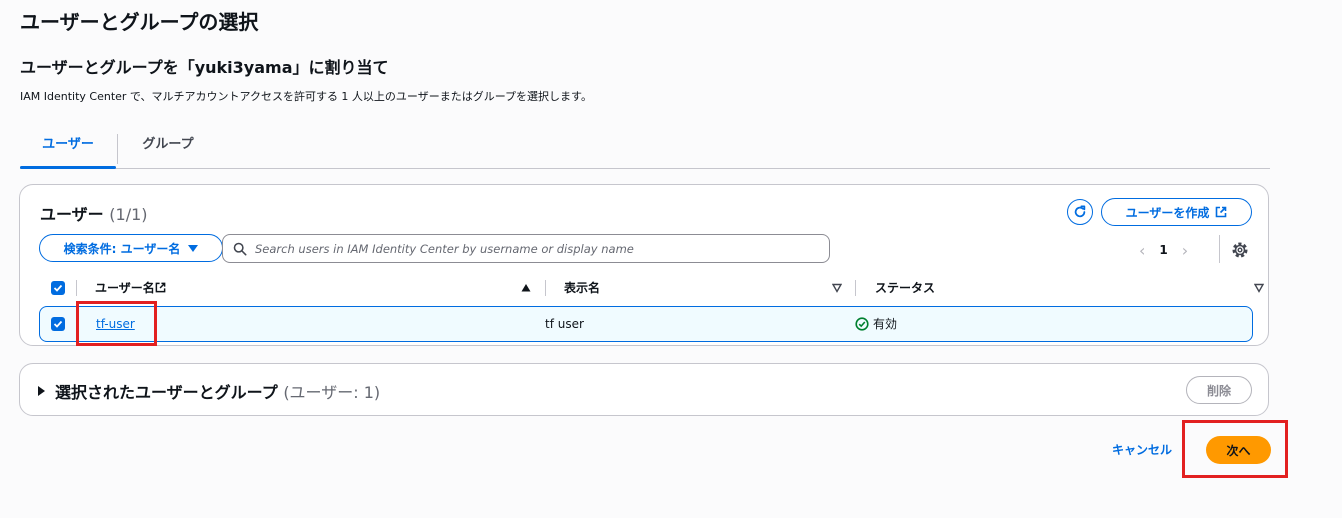 The height and width of the screenshot is (518, 1342). Describe the element at coordinates (125, 288) in the screenshot. I see `column-label-username: ユーザー名` at that location.